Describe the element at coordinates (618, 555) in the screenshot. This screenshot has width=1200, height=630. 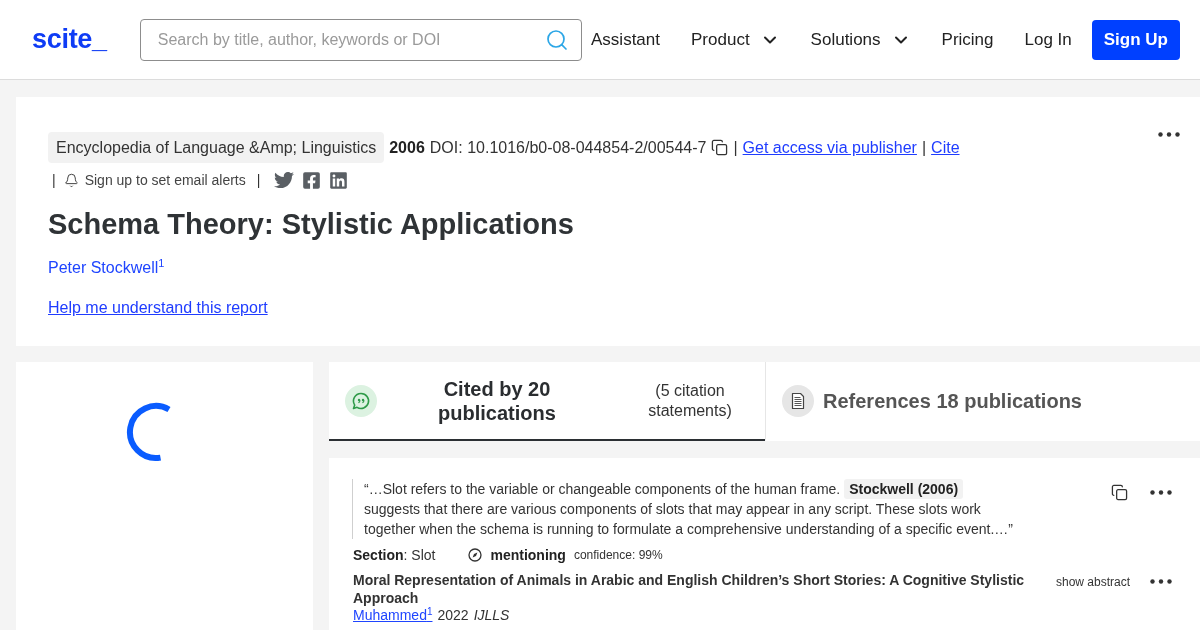
I see `confidence-text: confidence: 99%` at that location.